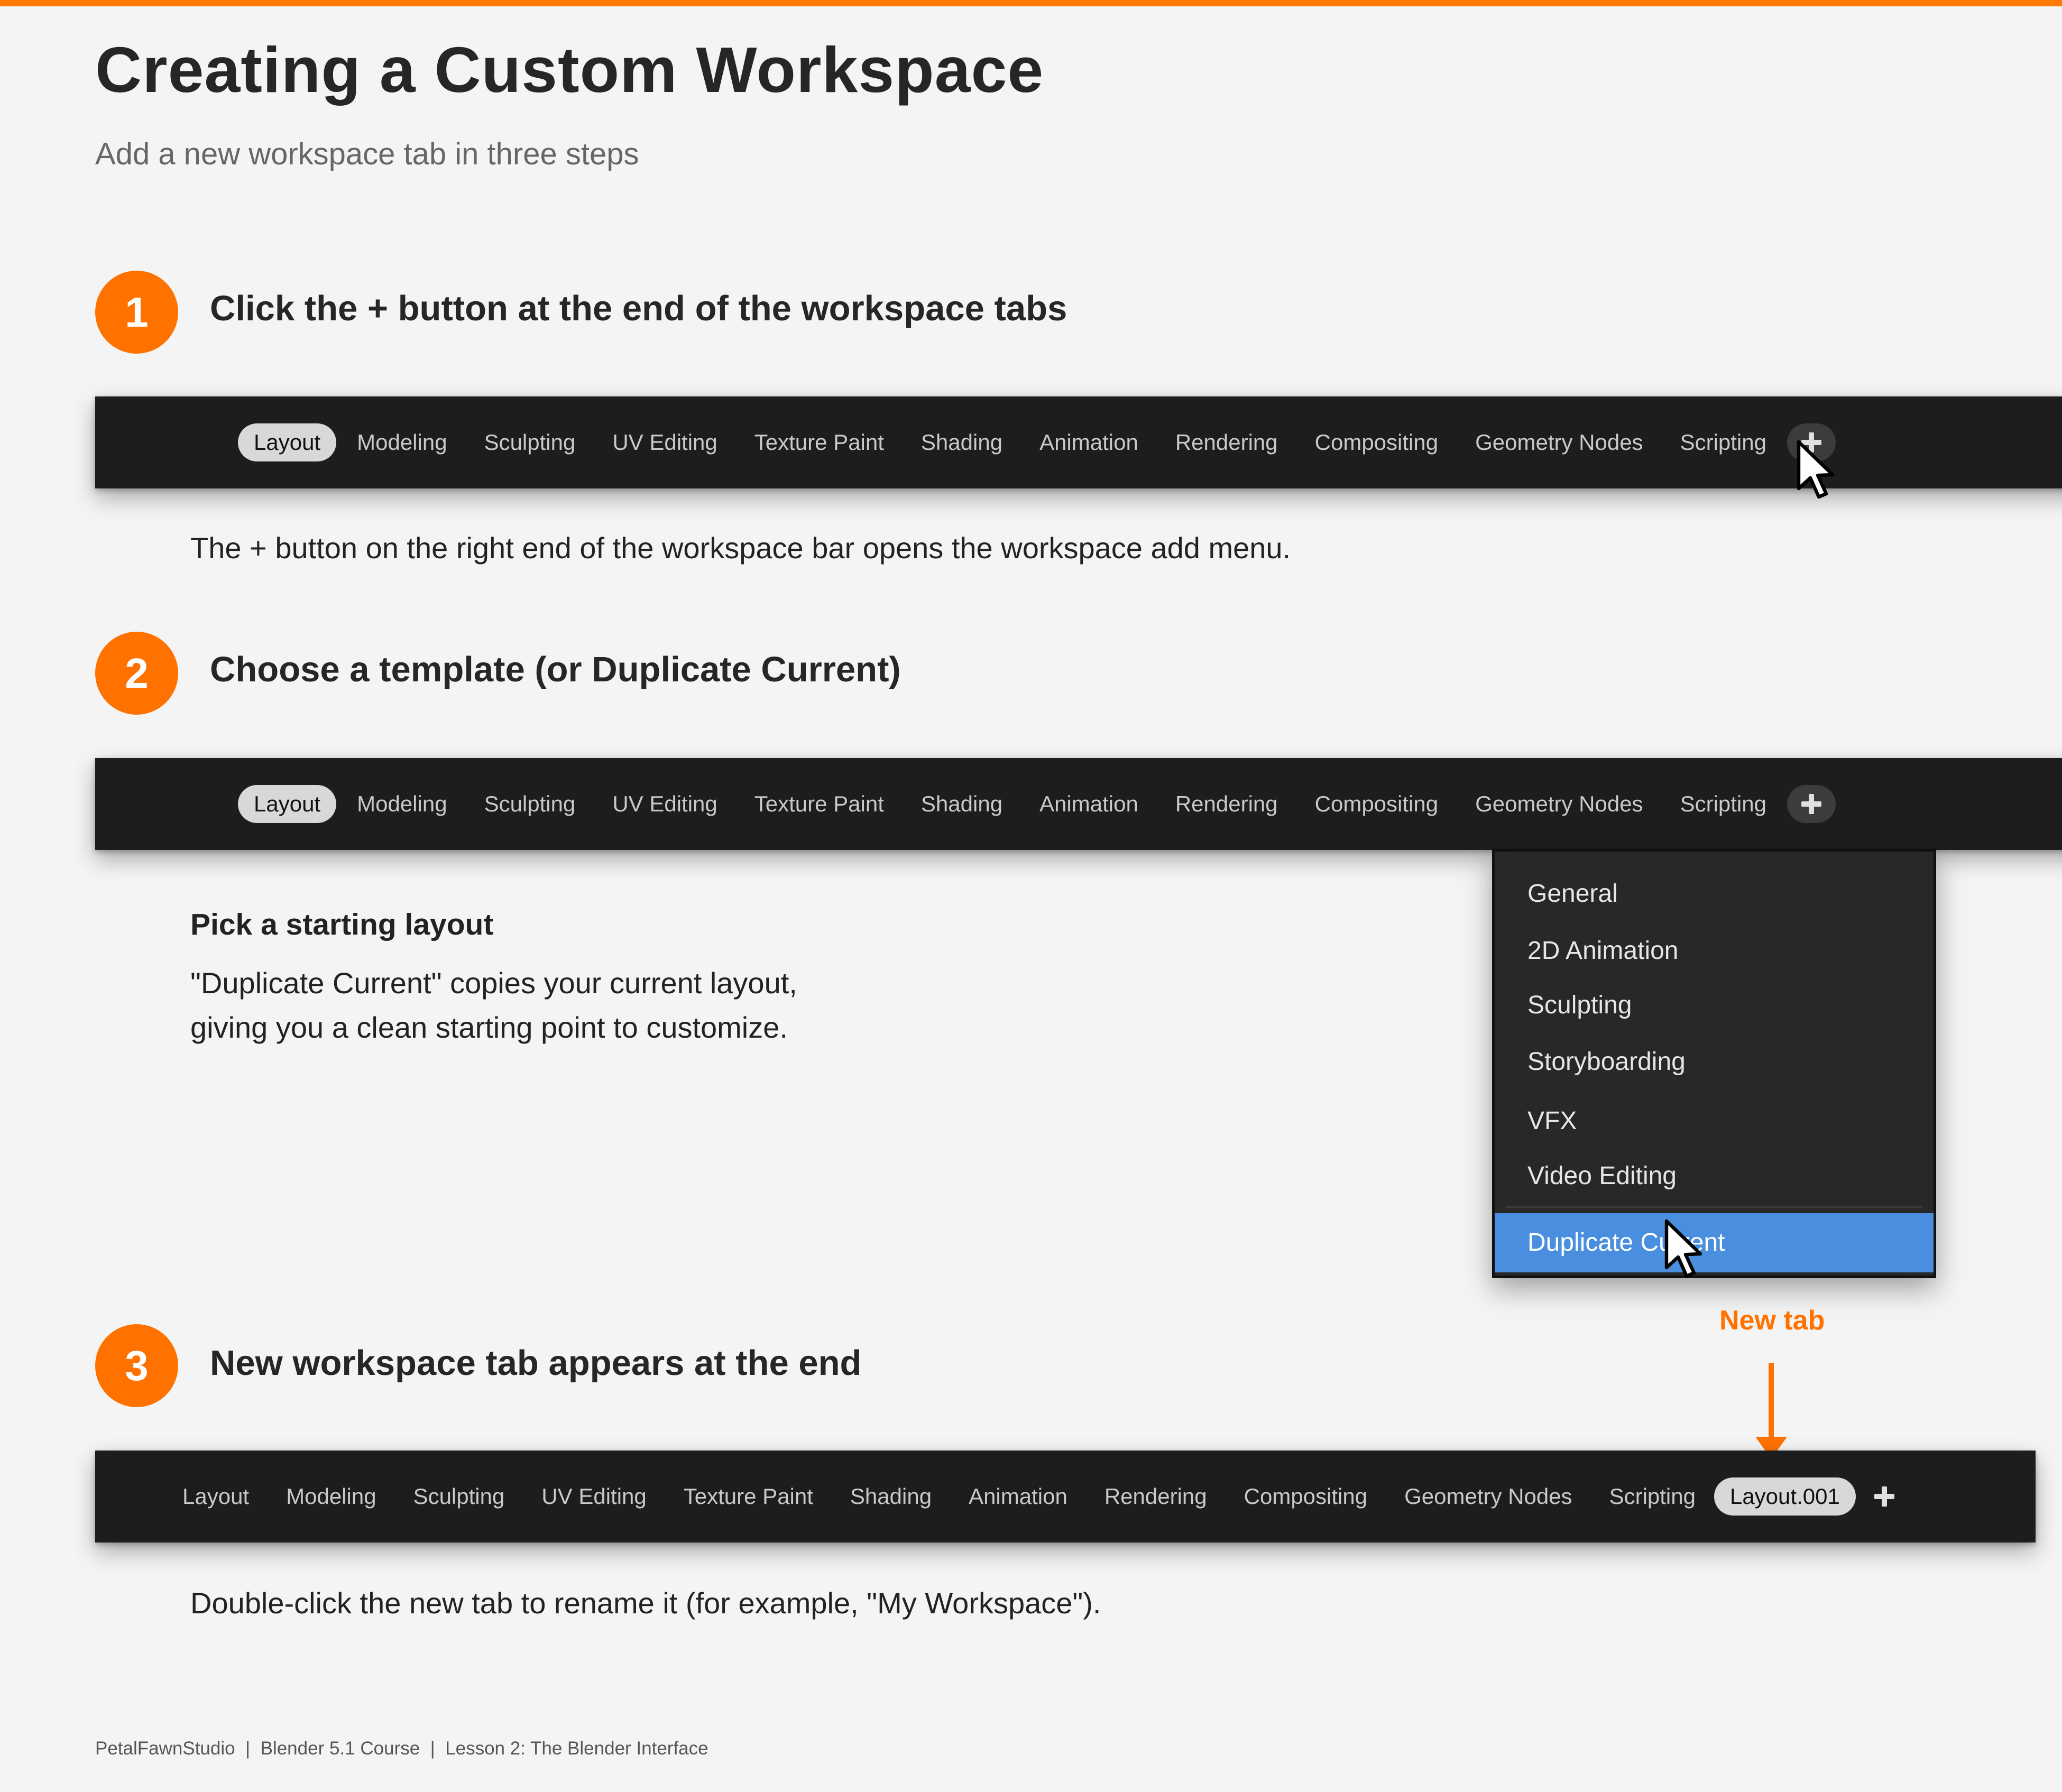  I want to click on menu-item-2d-animation: 2D Animation, so click(1603, 950).